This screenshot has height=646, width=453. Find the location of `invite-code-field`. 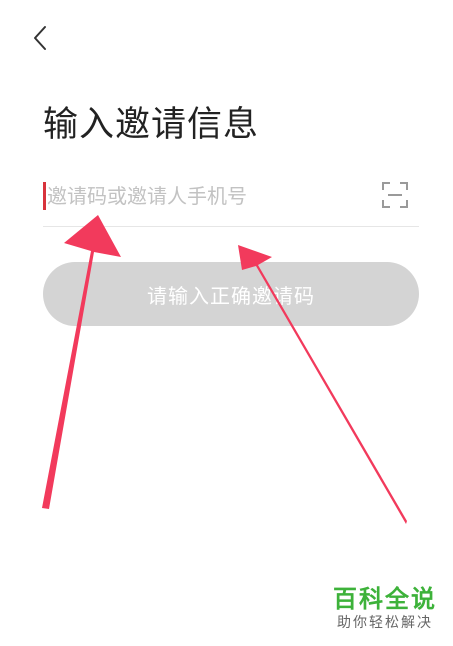

invite-code-field is located at coordinates (231, 198).